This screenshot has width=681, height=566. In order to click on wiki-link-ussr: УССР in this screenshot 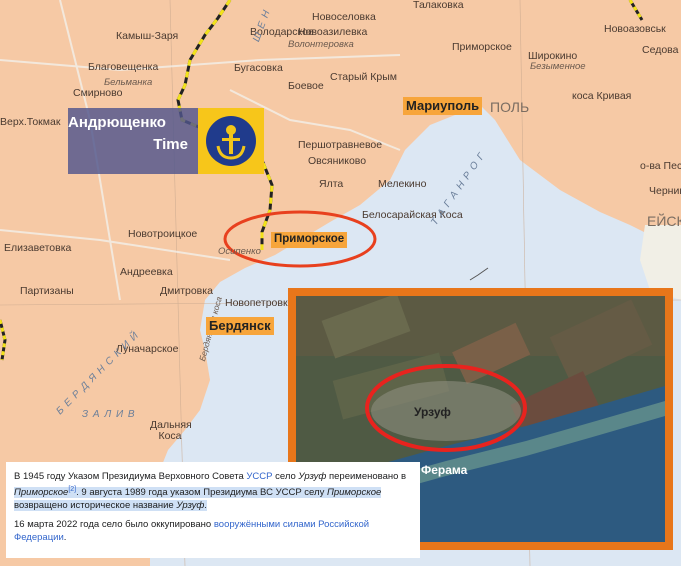, I will do `click(259, 476)`.